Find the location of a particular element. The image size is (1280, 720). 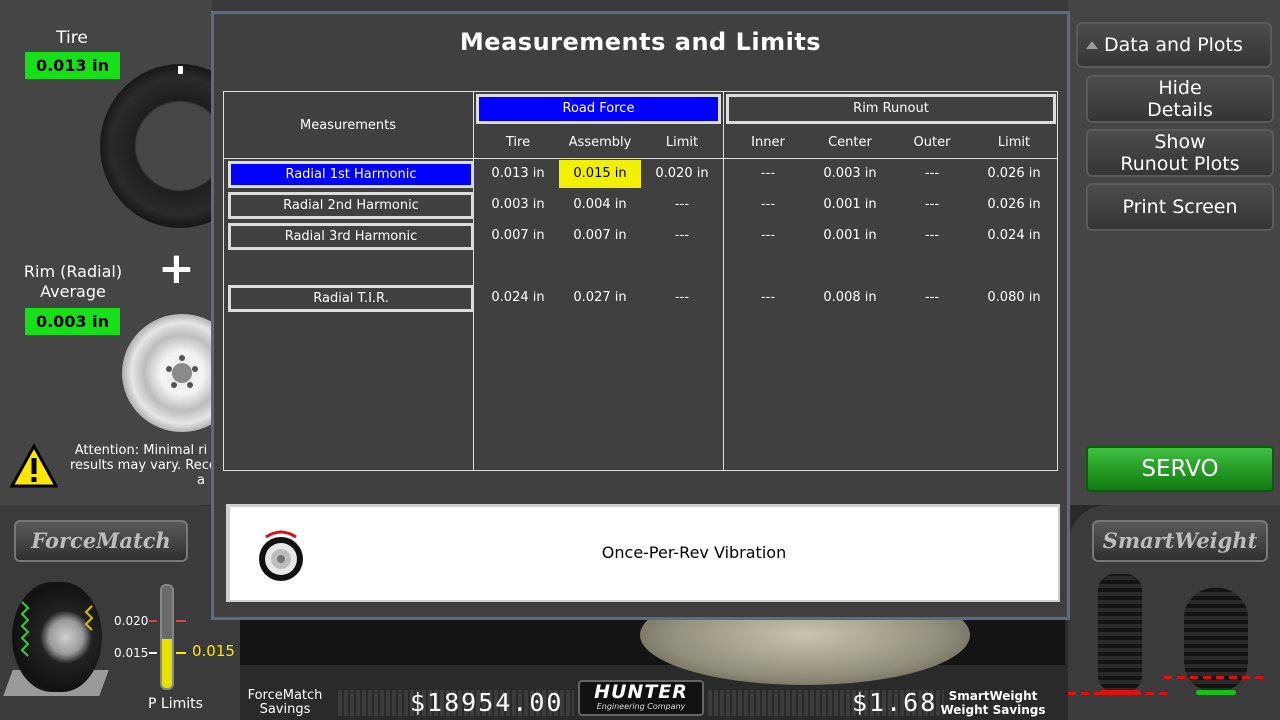

hunter-logo: HUNTER Engineering Company is located at coordinates (641, 698).